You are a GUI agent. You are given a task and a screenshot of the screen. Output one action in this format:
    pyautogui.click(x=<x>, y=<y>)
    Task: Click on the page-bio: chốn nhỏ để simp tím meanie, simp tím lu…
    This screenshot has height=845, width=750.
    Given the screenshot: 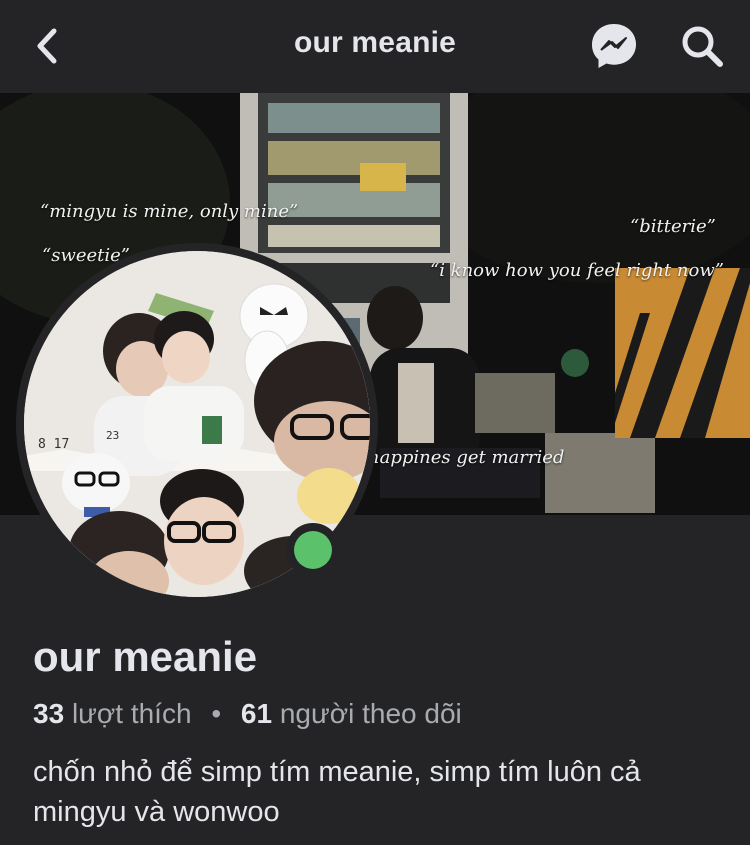 What is the action you would take?
    pyautogui.click(x=337, y=792)
    